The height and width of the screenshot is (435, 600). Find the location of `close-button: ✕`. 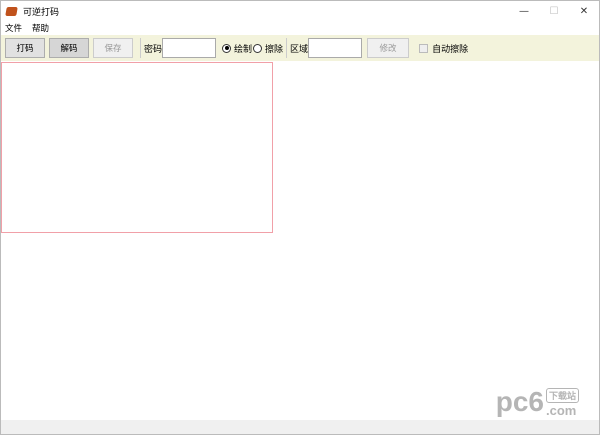

close-button: ✕ is located at coordinates (584, 11).